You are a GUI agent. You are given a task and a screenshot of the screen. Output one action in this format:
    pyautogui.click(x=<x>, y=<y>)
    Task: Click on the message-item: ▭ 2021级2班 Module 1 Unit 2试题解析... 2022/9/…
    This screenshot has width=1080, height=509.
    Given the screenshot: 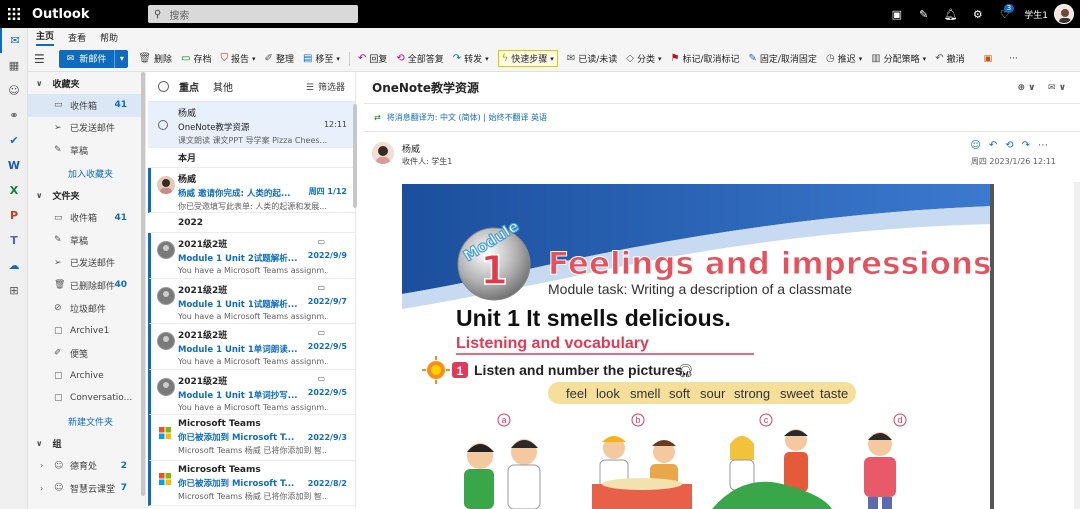 What is the action you would take?
    pyautogui.click(x=251, y=256)
    